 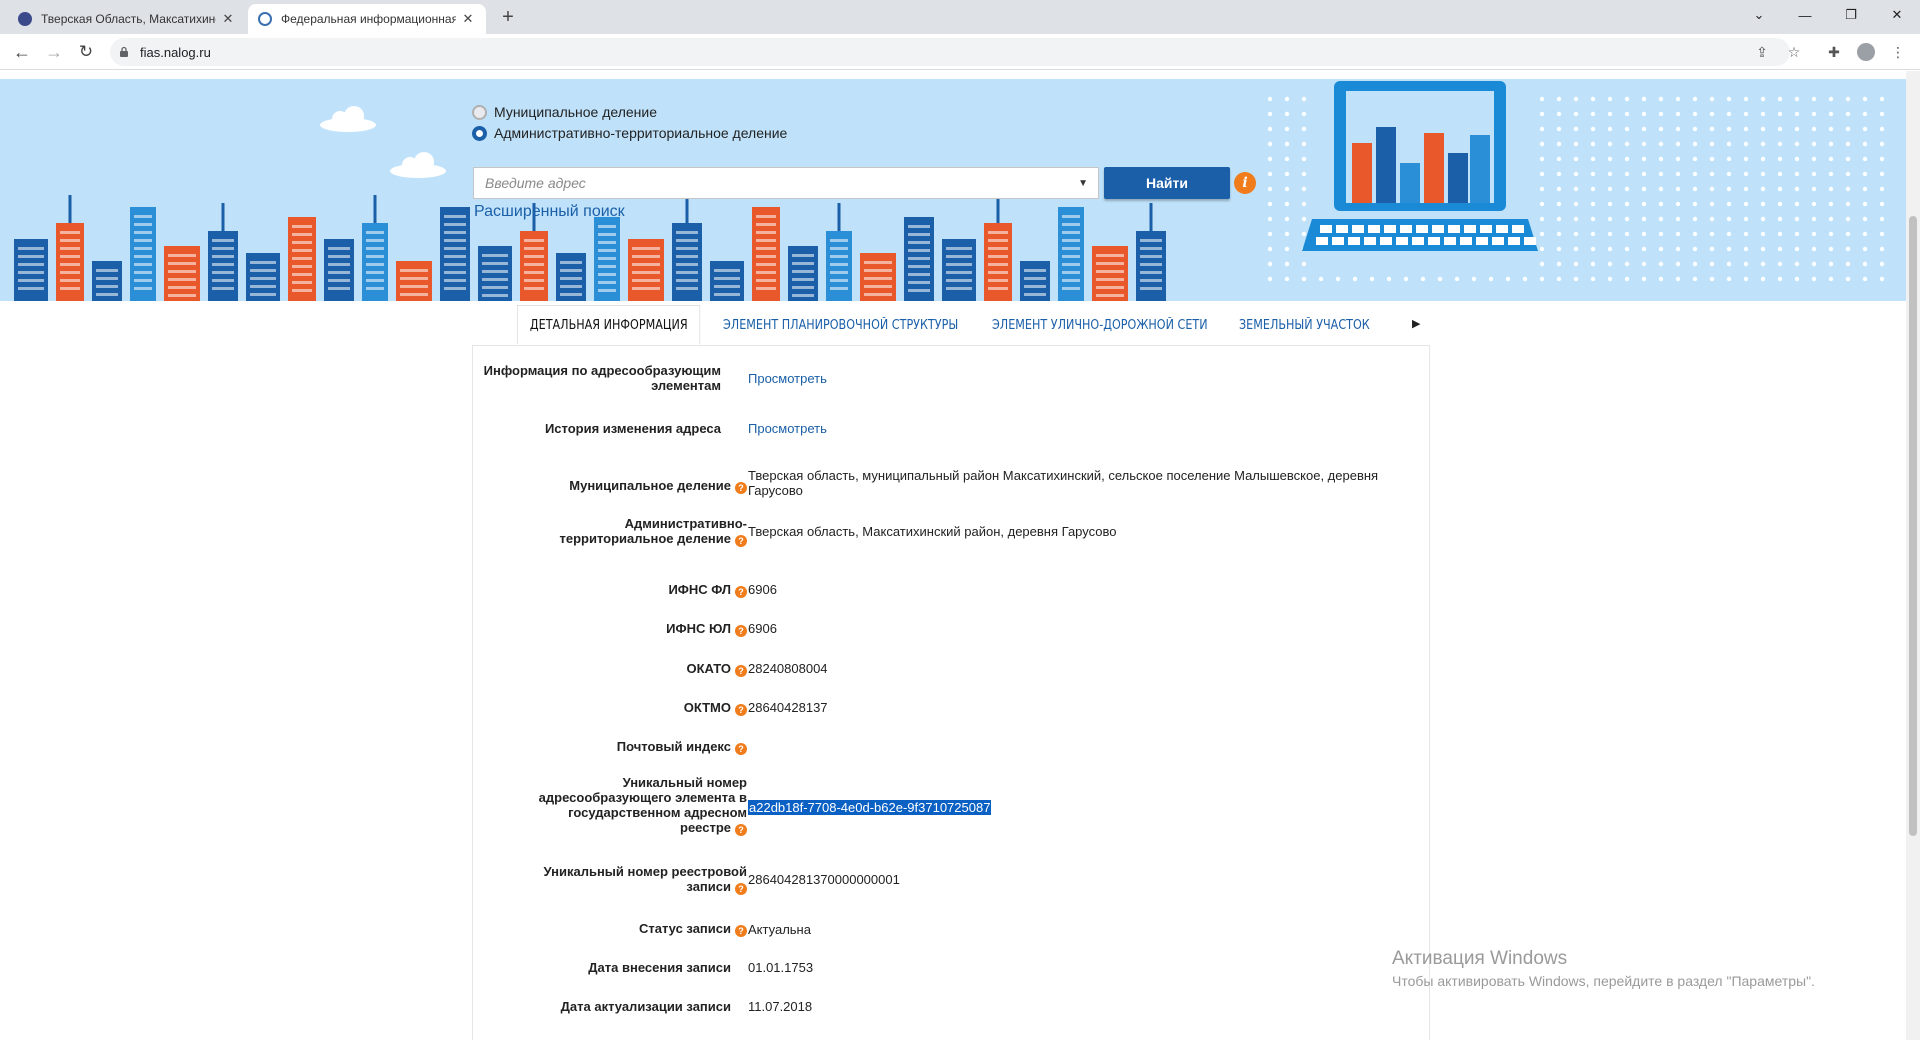 What do you see at coordinates (479, 133) in the screenshot?
I see `radio-admin-circle` at bounding box center [479, 133].